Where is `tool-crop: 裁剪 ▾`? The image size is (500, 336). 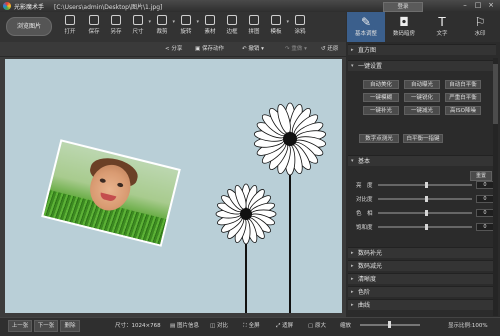
tool-crop: 裁剪 ▾ is located at coordinates (163, 28).